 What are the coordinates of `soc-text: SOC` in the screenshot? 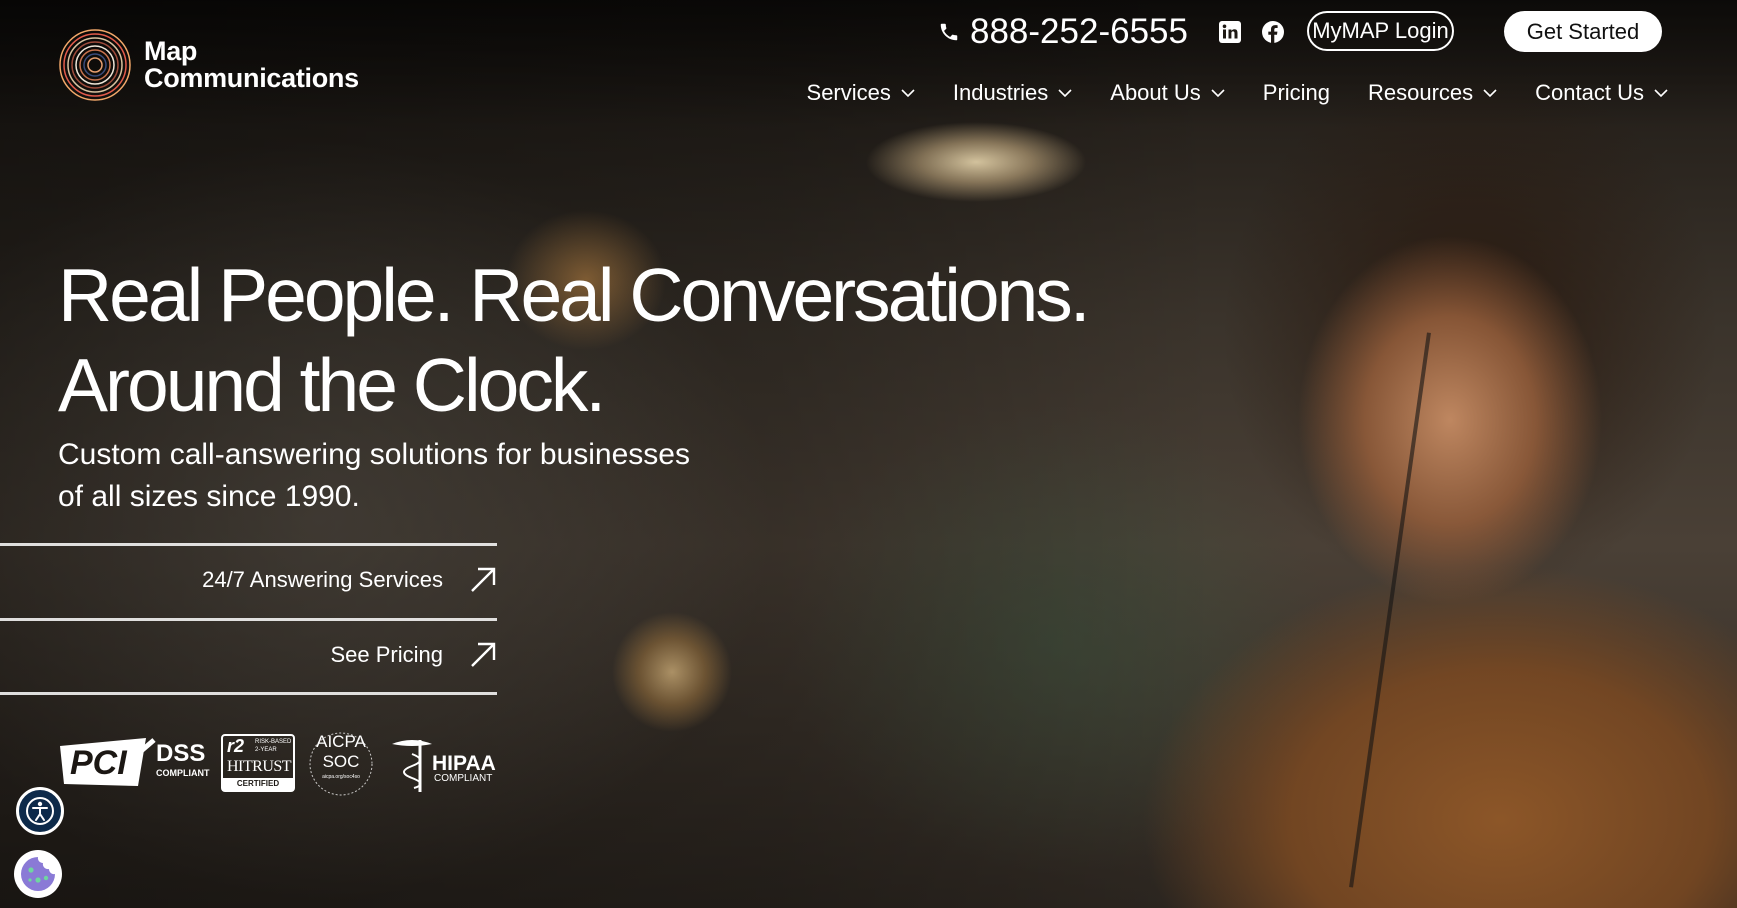 It's located at (341, 761).